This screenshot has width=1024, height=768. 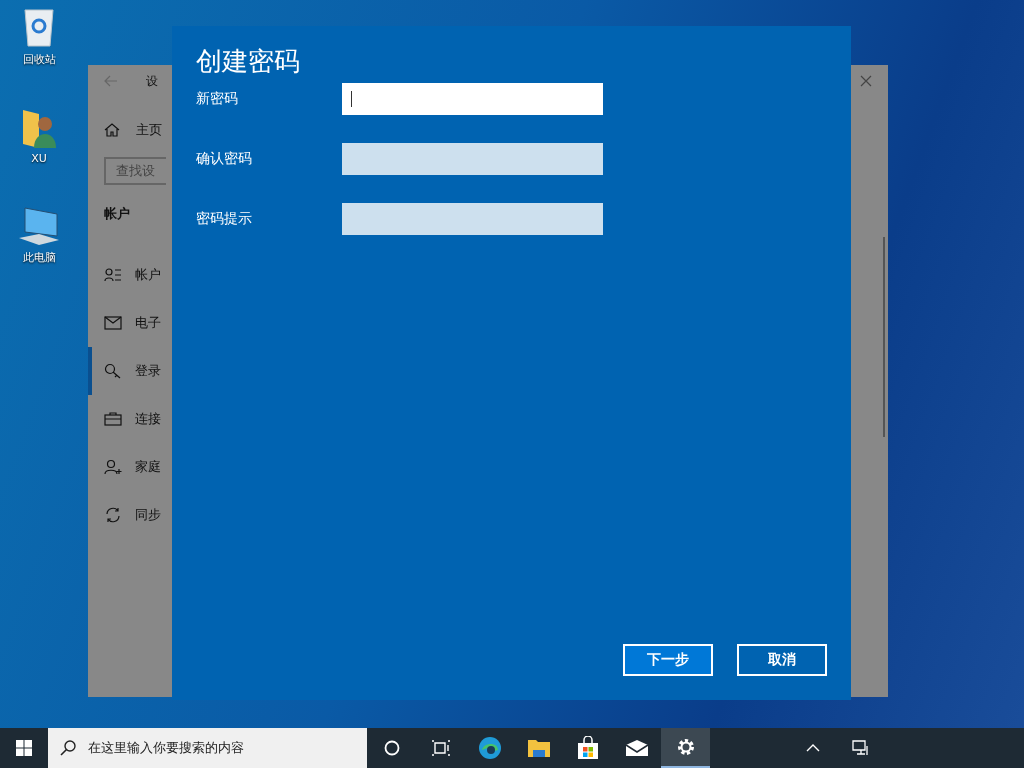 I want to click on briefcase-icon, so click(x=113, y=419).